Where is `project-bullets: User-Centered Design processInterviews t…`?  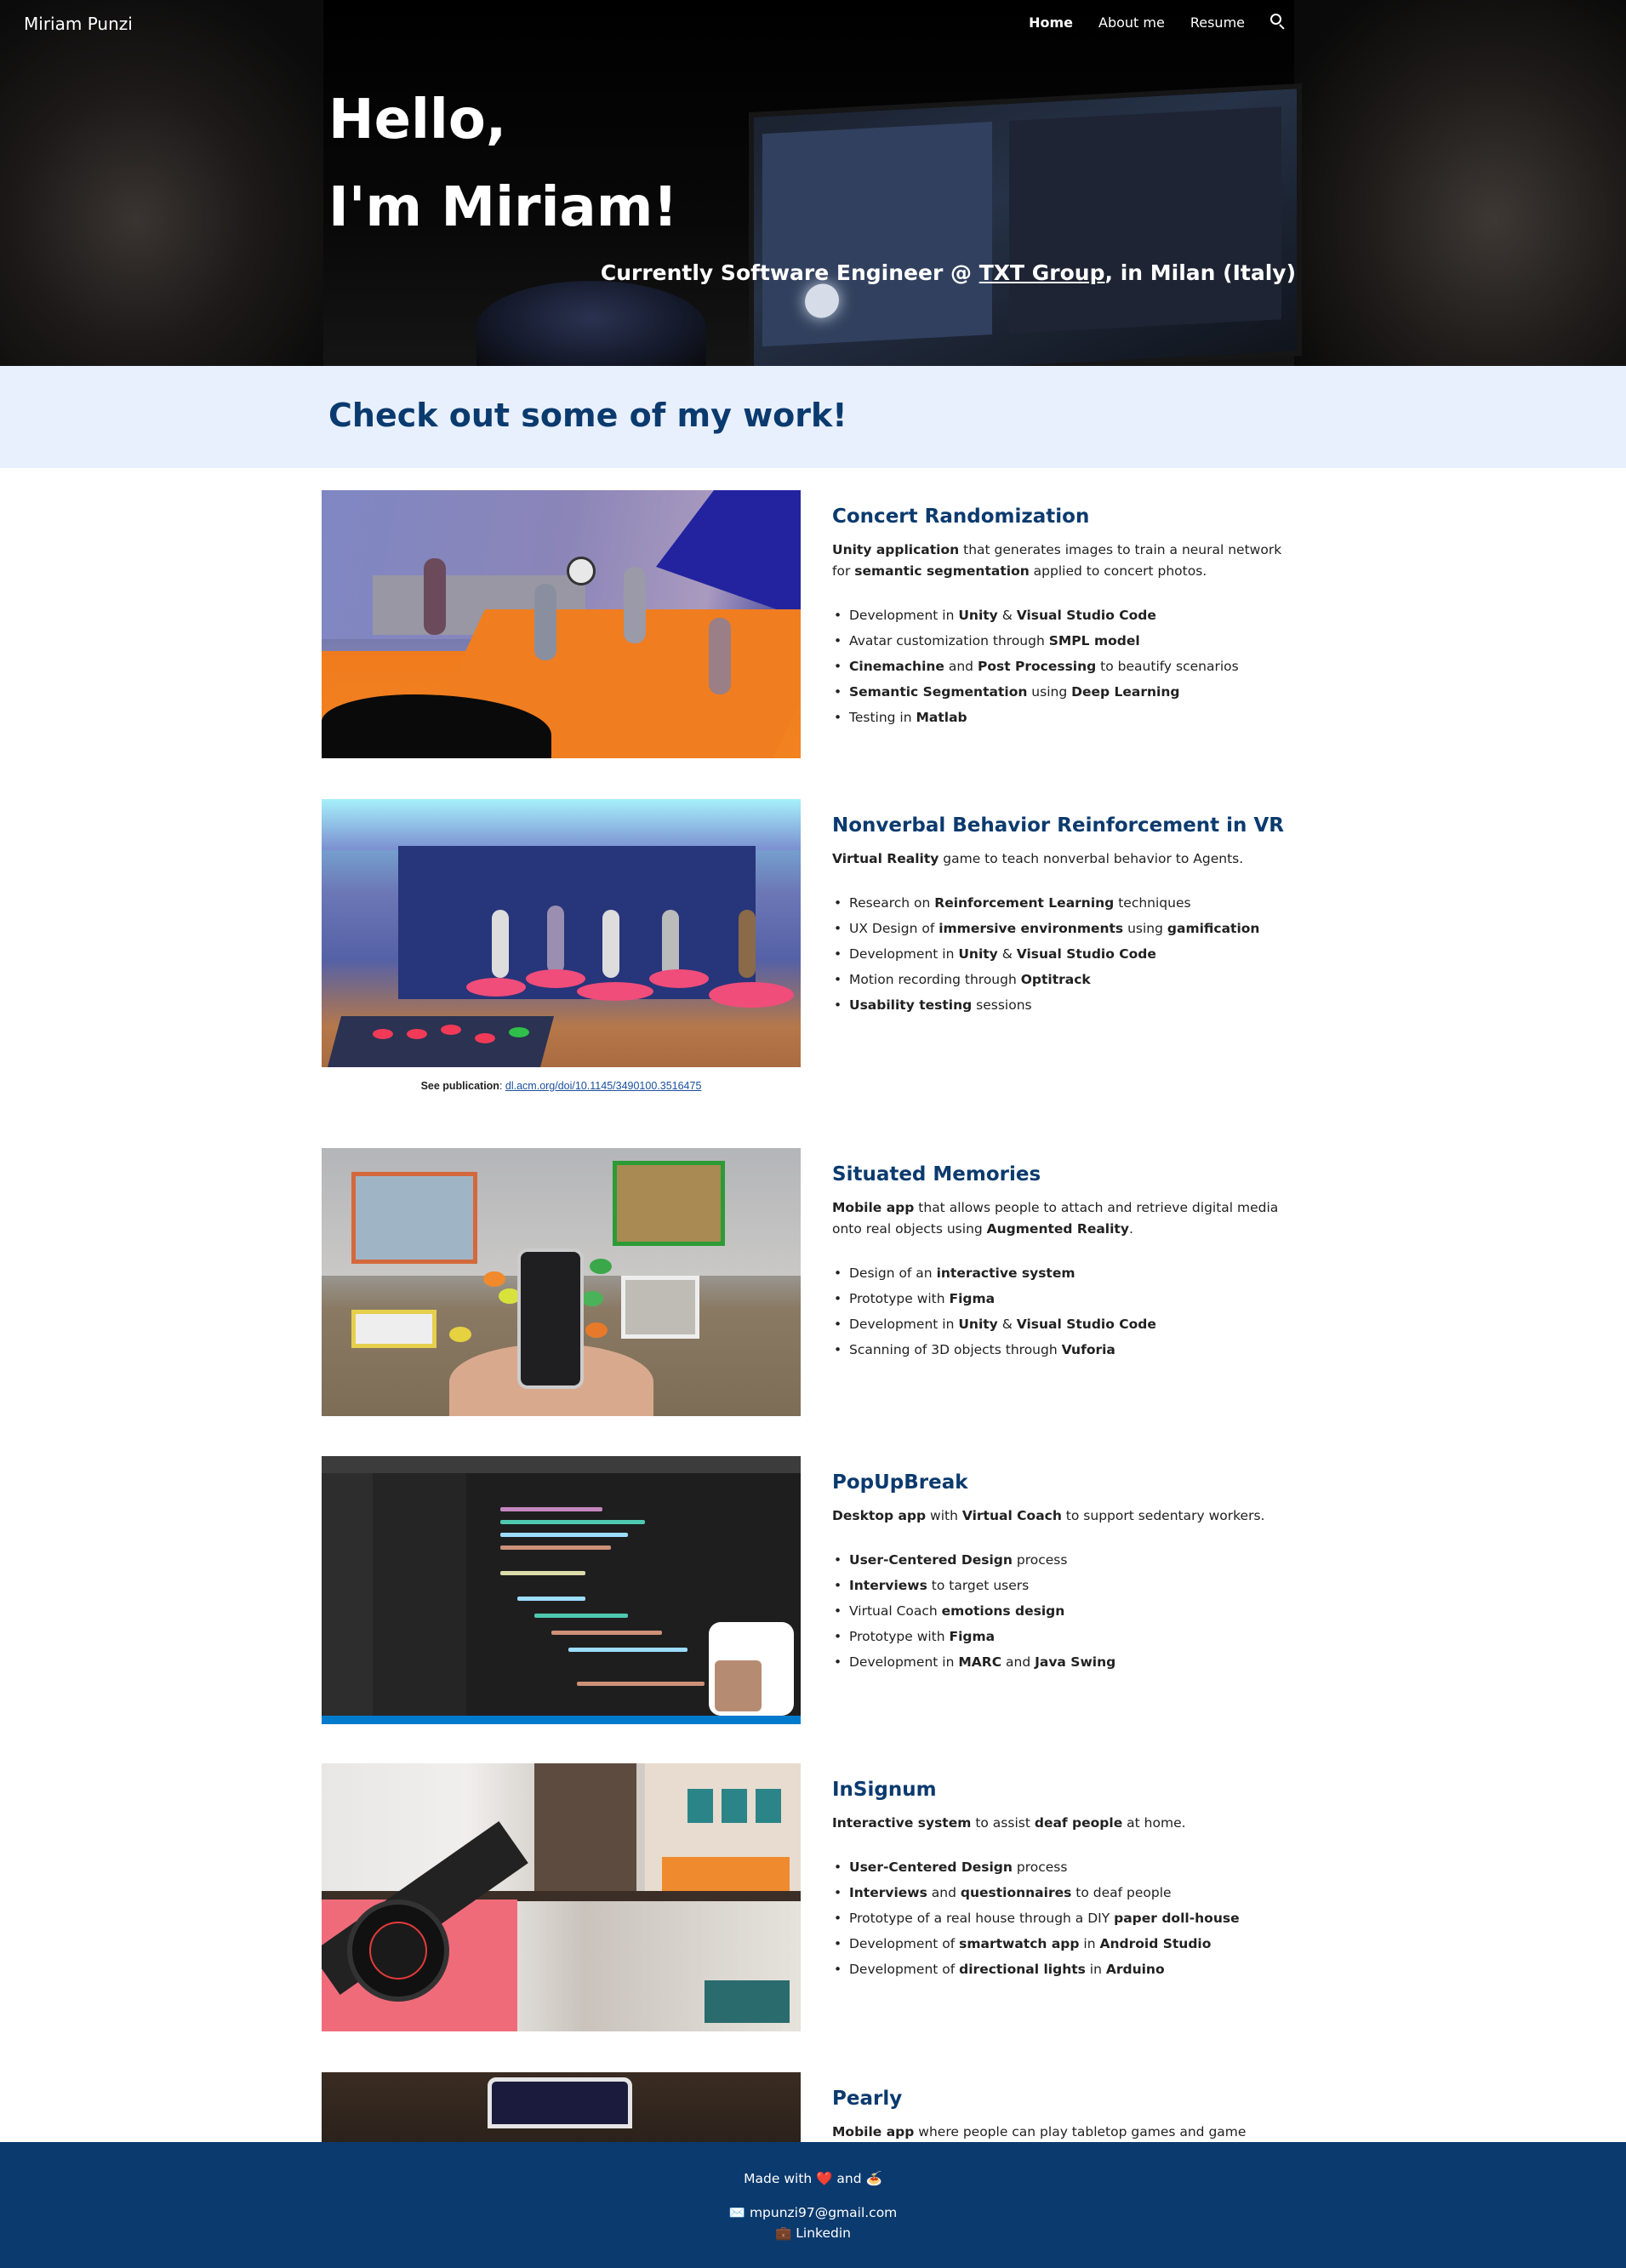 project-bullets: User-Centered Design processInterviews t… is located at coordinates (1062, 1611).